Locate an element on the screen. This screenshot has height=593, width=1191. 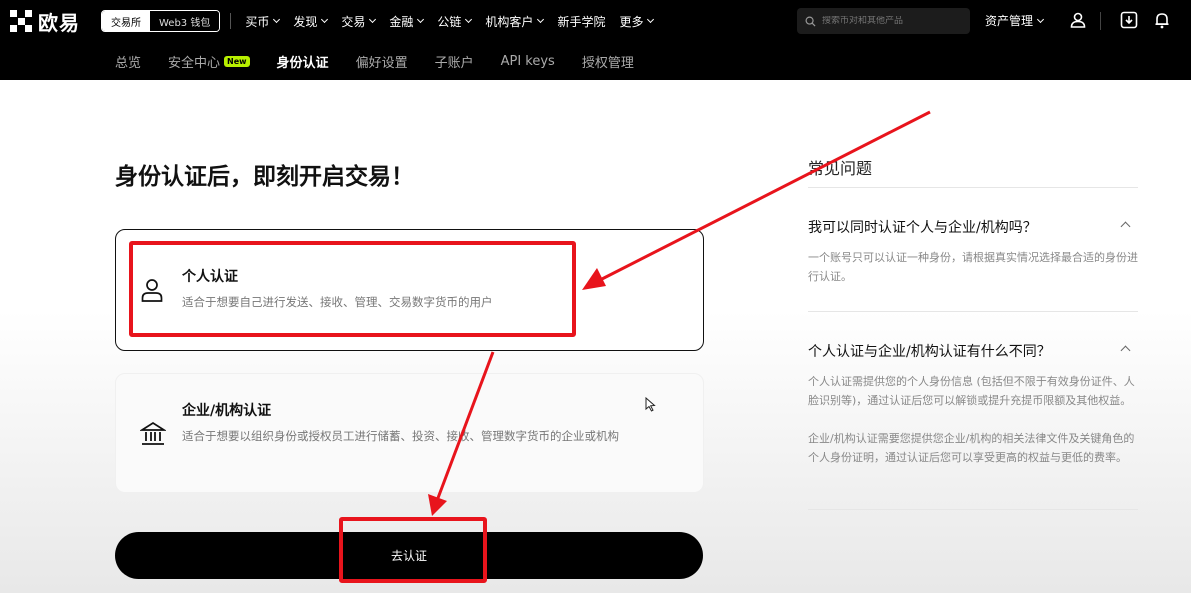
tab-authorization: 授权管理 is located at coordinates (608, 61).